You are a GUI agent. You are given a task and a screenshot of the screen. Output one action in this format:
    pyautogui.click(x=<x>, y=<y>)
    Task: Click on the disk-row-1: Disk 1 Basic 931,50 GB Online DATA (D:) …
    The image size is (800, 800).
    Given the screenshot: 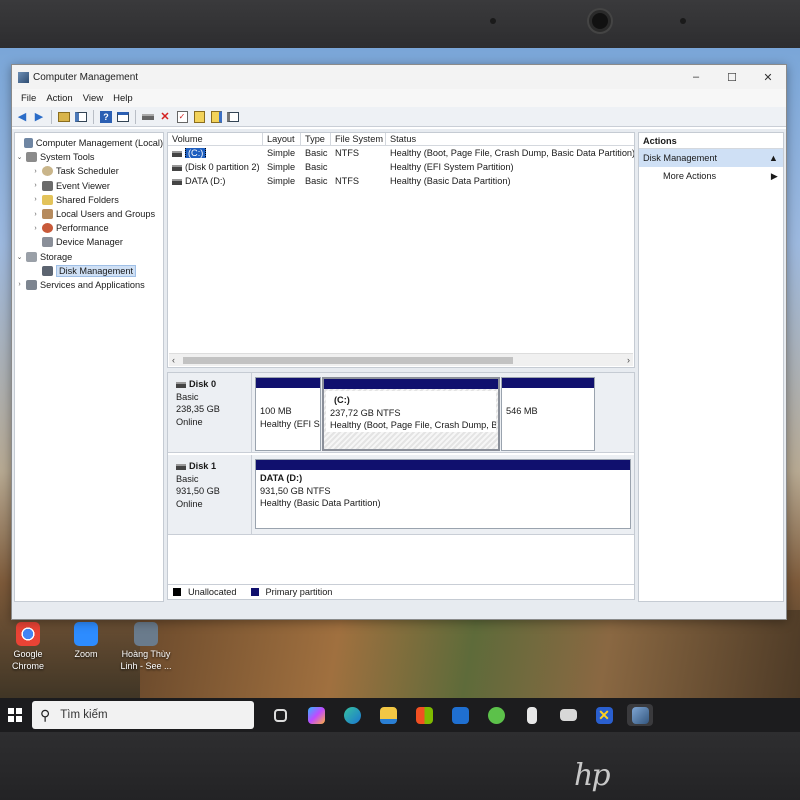 What is the action you would take?
    pyautogui.click(x=401, y=495)
    